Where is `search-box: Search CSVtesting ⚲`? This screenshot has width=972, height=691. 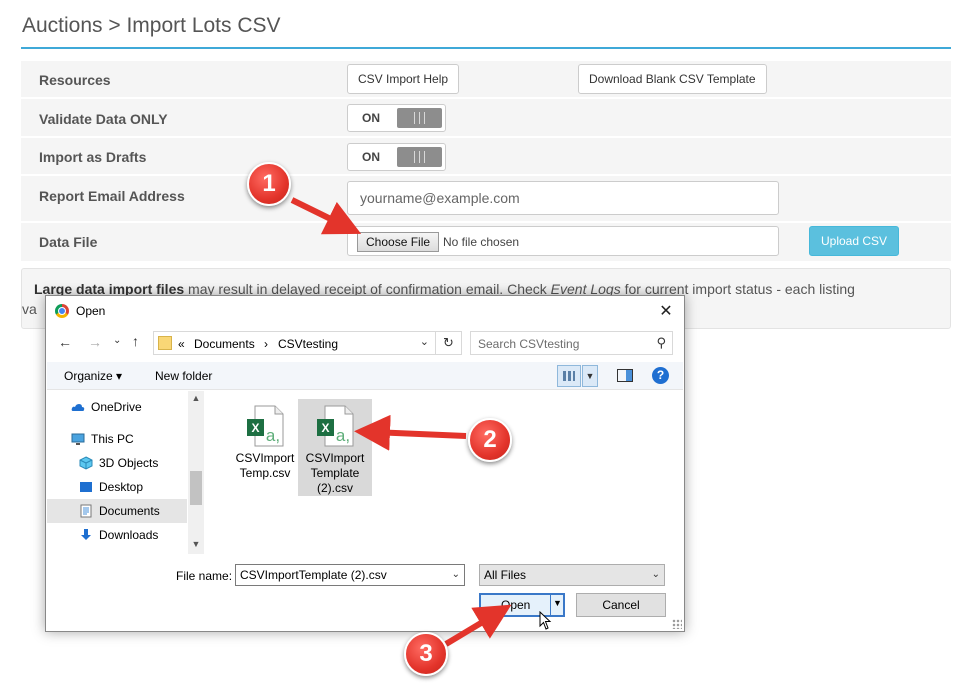
search-box: Search CSVtesting ⚲ is located at coordinates (571, 343).